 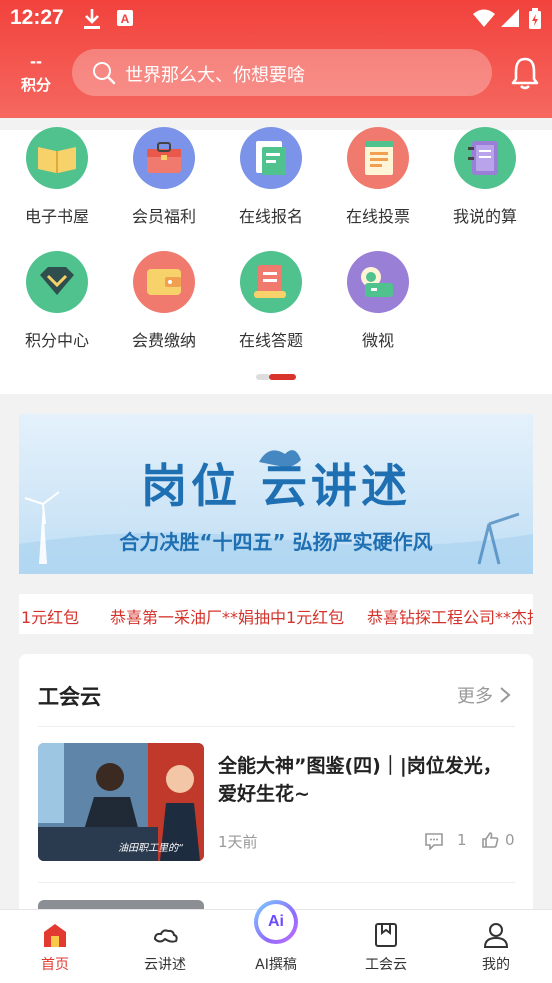 What do you see at coordinates (386, 935) in the screenshot?
I see `bookmark-icon` at bounding box center [386, 935].